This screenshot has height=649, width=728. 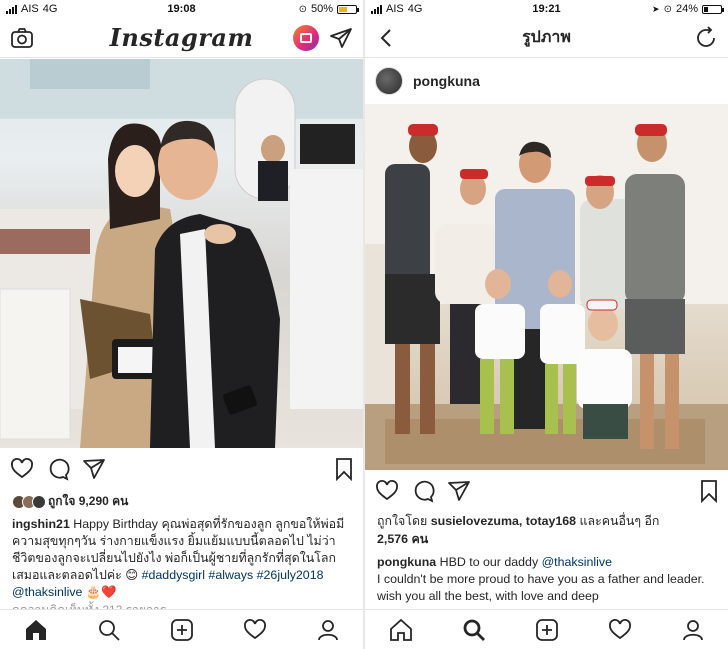 What do you see at coordinates (656, 8) in the screenshot?
I see `location-icon: ➤` at bounding box center [656, 8].